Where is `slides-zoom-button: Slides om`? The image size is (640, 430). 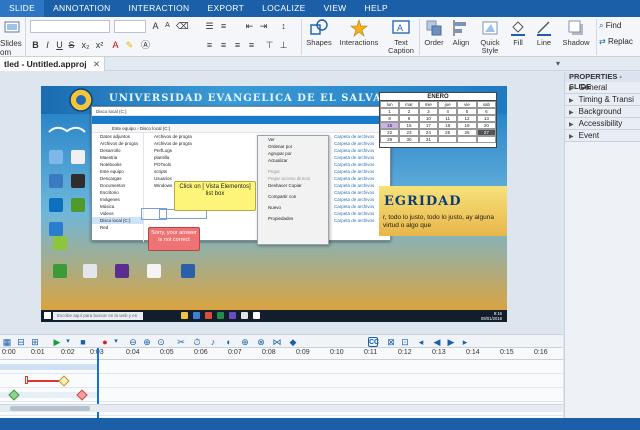
slides-zoom-button: Slides om is located at coordinates (13, 37).